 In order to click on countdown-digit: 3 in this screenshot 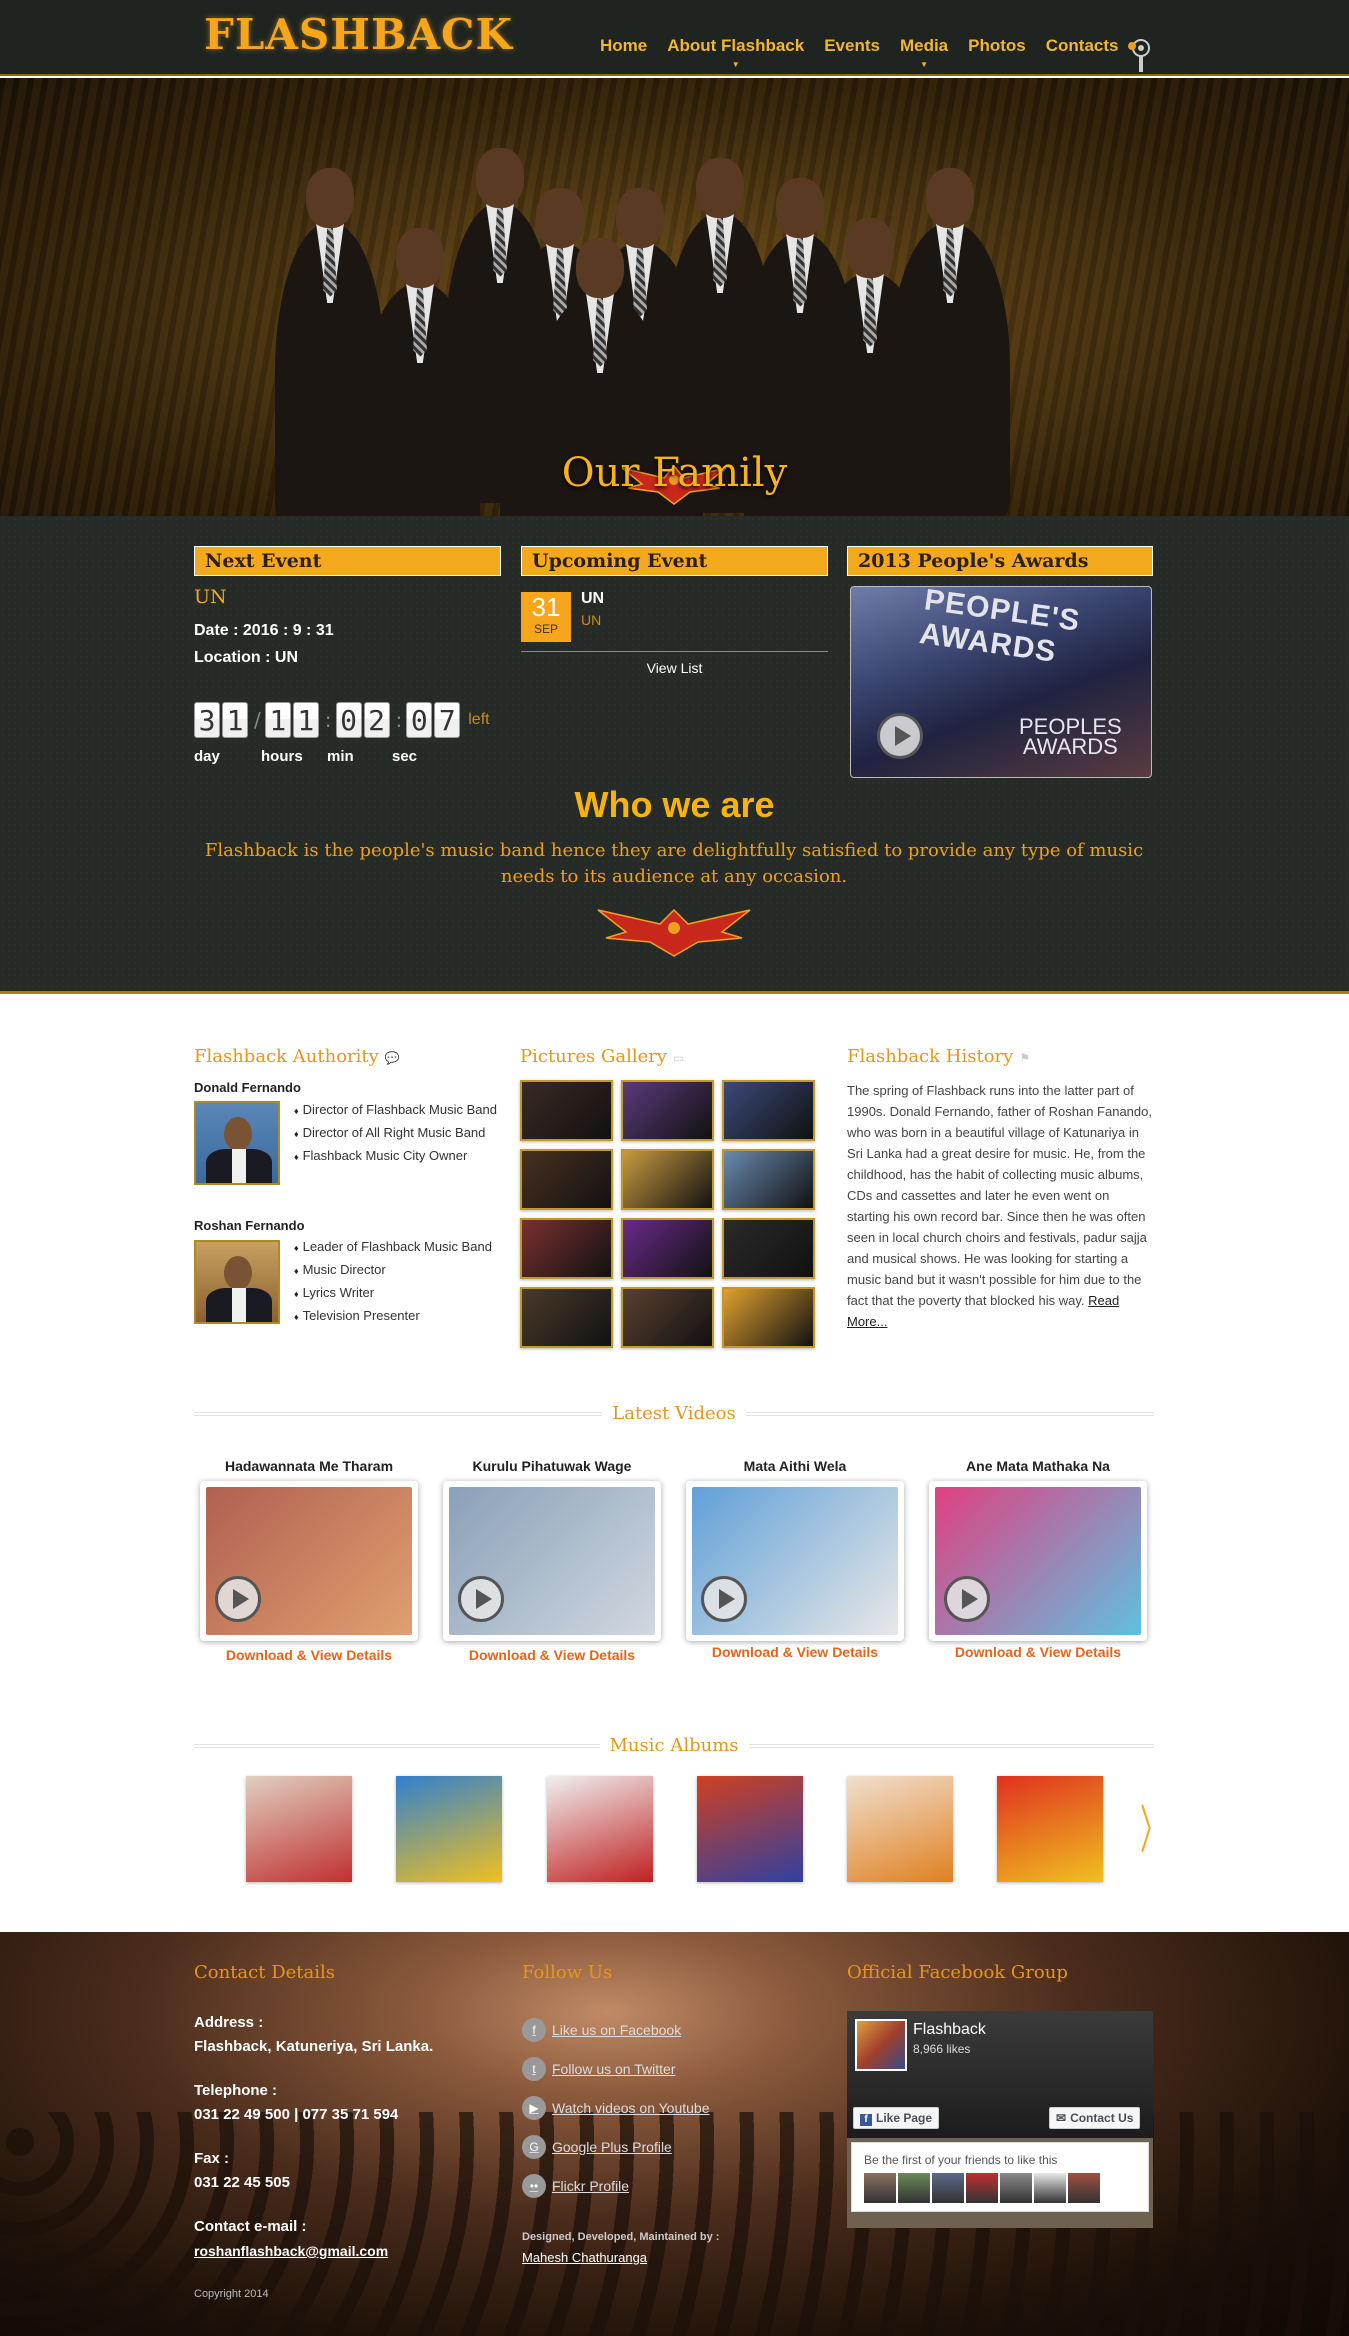, I will do `click(207, 720)`.